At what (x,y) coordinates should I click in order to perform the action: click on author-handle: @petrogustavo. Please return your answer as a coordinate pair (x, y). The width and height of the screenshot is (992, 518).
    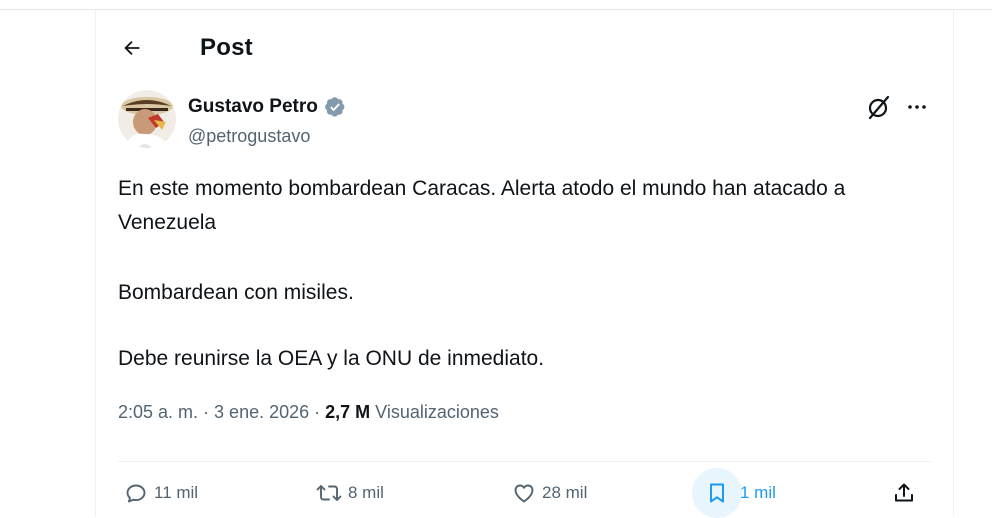
    Looking at the image, I should click on (267, 136).